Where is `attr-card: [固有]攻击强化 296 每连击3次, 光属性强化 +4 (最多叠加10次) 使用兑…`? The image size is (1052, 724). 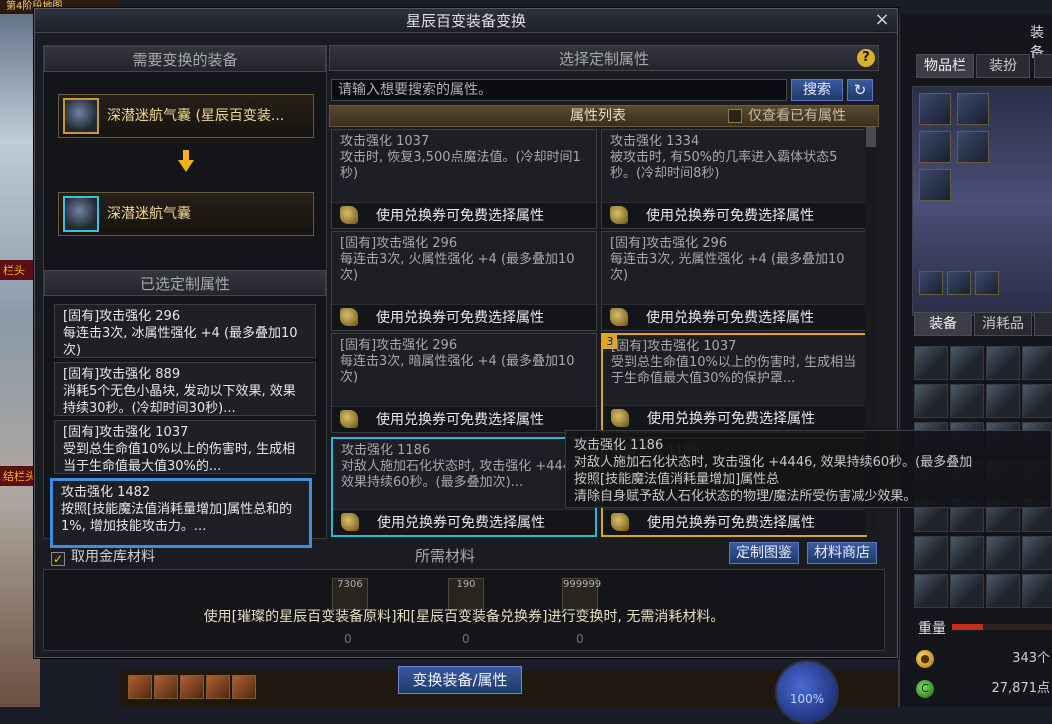
attr-card: [固有]攻击强化 296 每连击3次, 光属性强化 +4 (最多叠加10次) 使用兑… is located at coordinates (734, 281).